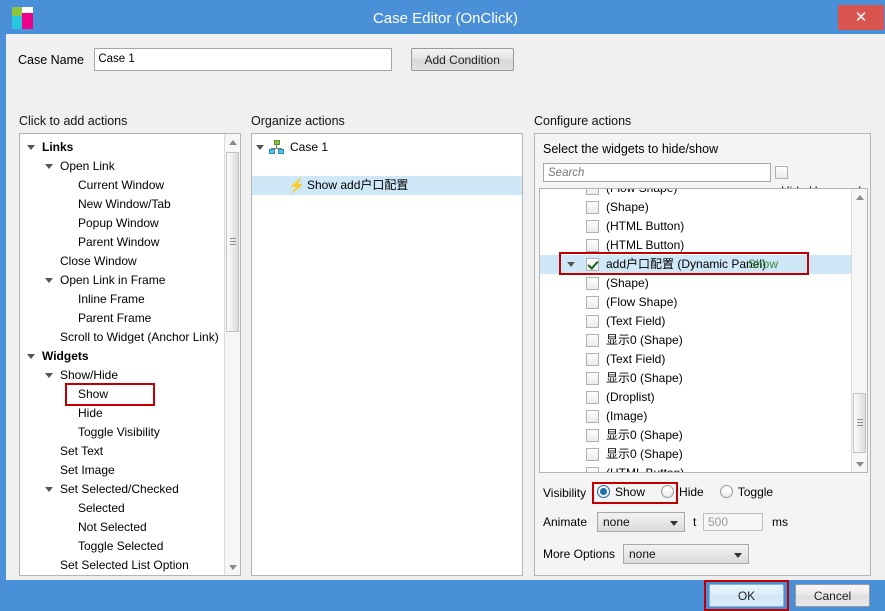  What do you see at coordinates (695, 397) in the screenshot?
I see `widget-row: (Droplist)` at bounding box center [695, 397].